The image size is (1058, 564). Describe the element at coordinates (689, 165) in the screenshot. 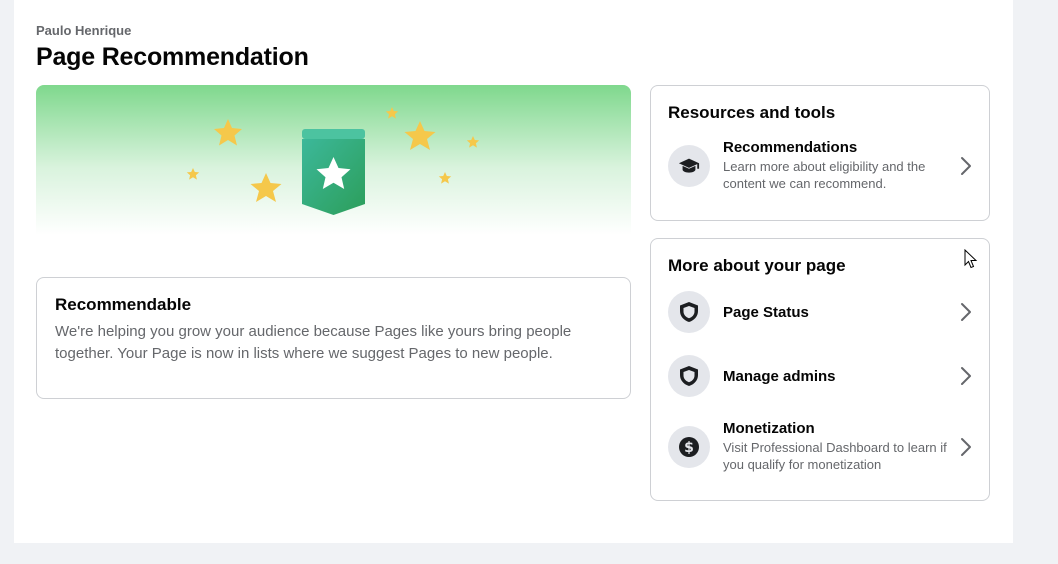

I see `graduation-cap-icon` at that location.